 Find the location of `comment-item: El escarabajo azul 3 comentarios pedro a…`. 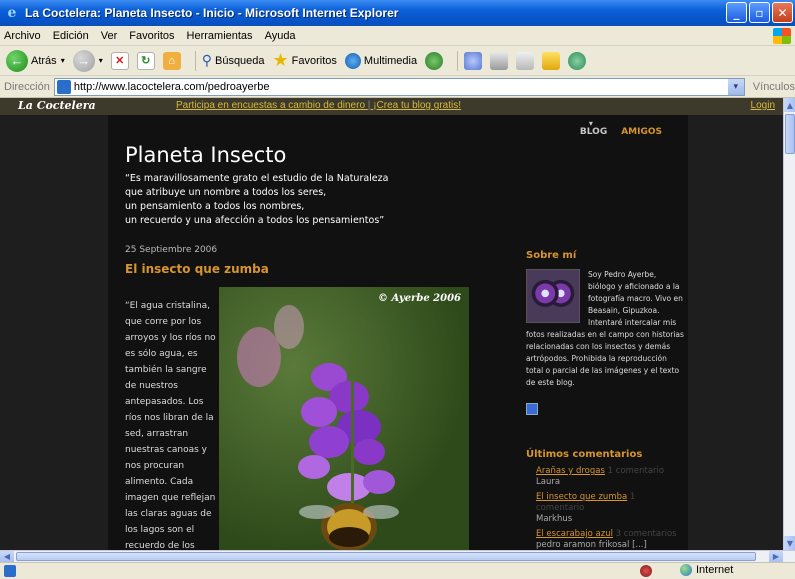

comment-item: El escarabajo azul 3 comentarios pedro a… is located at coordinates (611, 539).